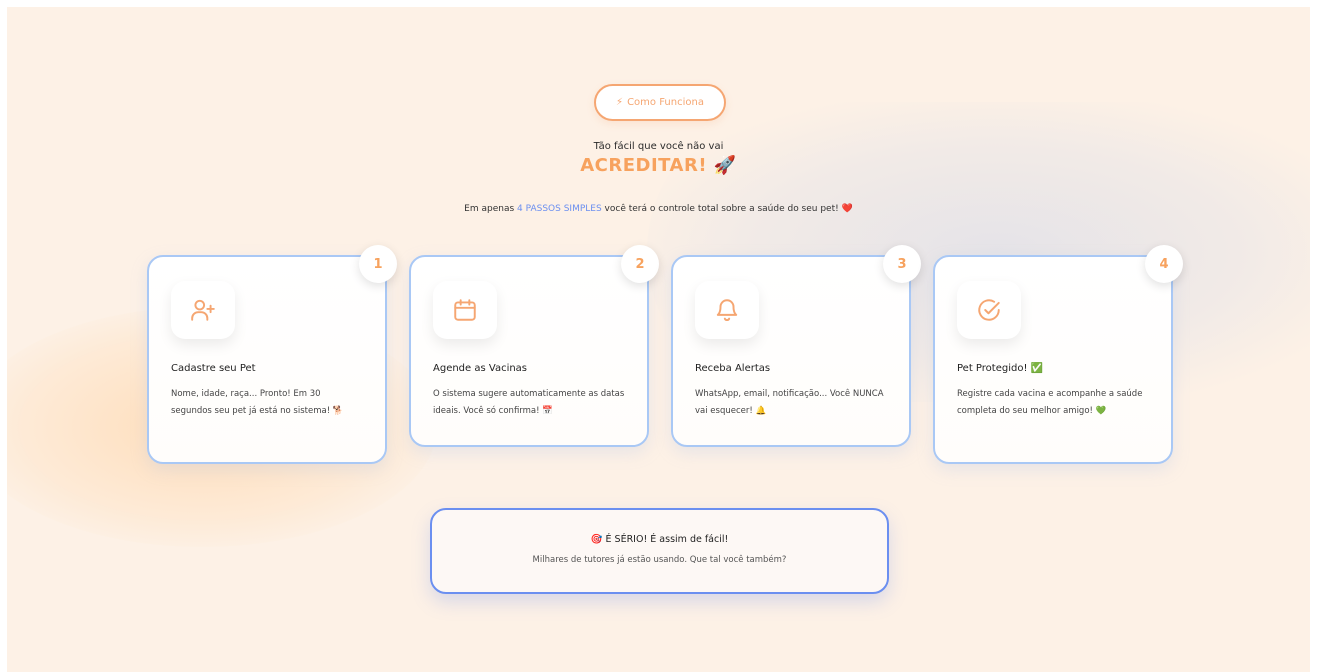 This screenshot has width=1319, height=672. I want to click on hero-subtitle: Tão fácil que você não vai, so click(658, 146).